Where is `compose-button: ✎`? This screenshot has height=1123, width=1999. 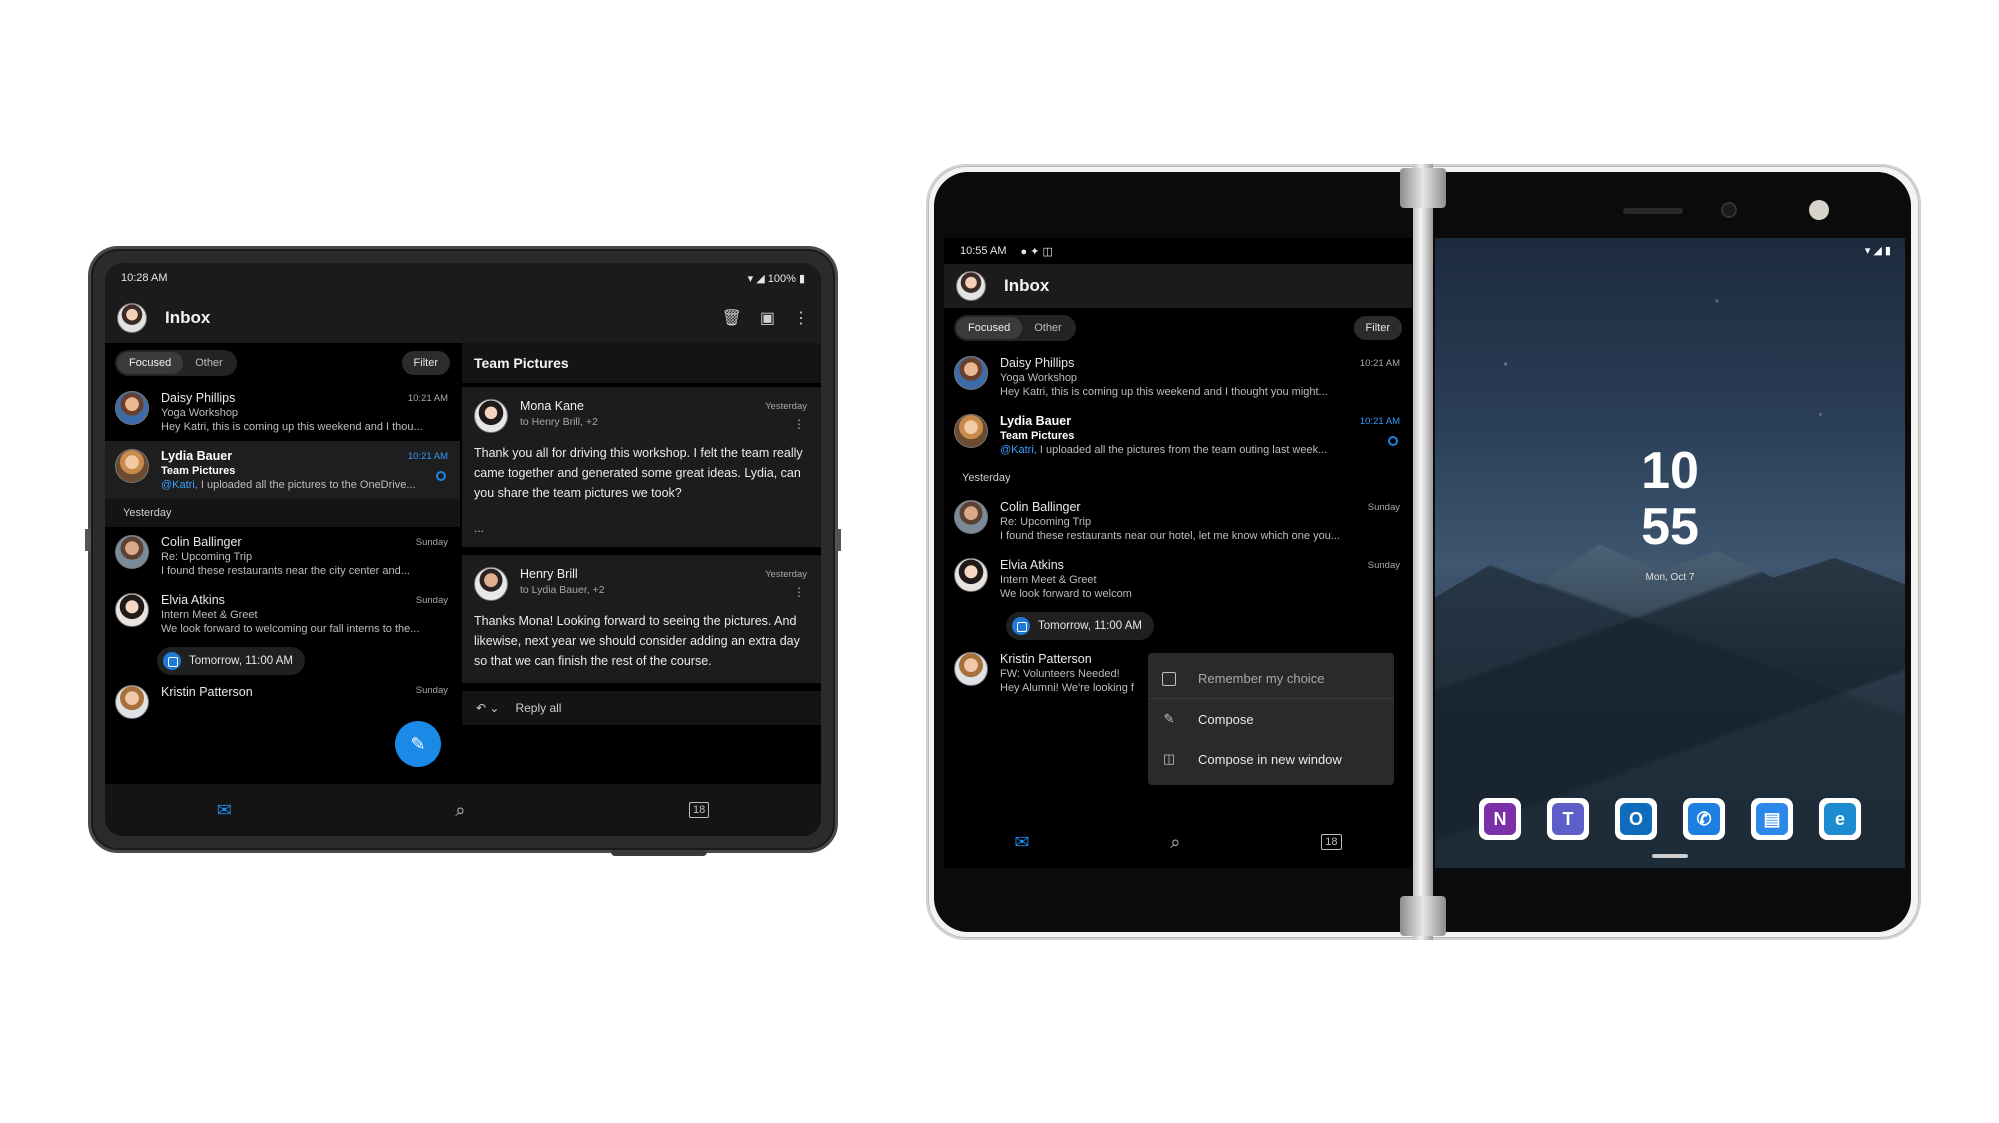
compose-button: ✎ is located at coordinates (418, 744).